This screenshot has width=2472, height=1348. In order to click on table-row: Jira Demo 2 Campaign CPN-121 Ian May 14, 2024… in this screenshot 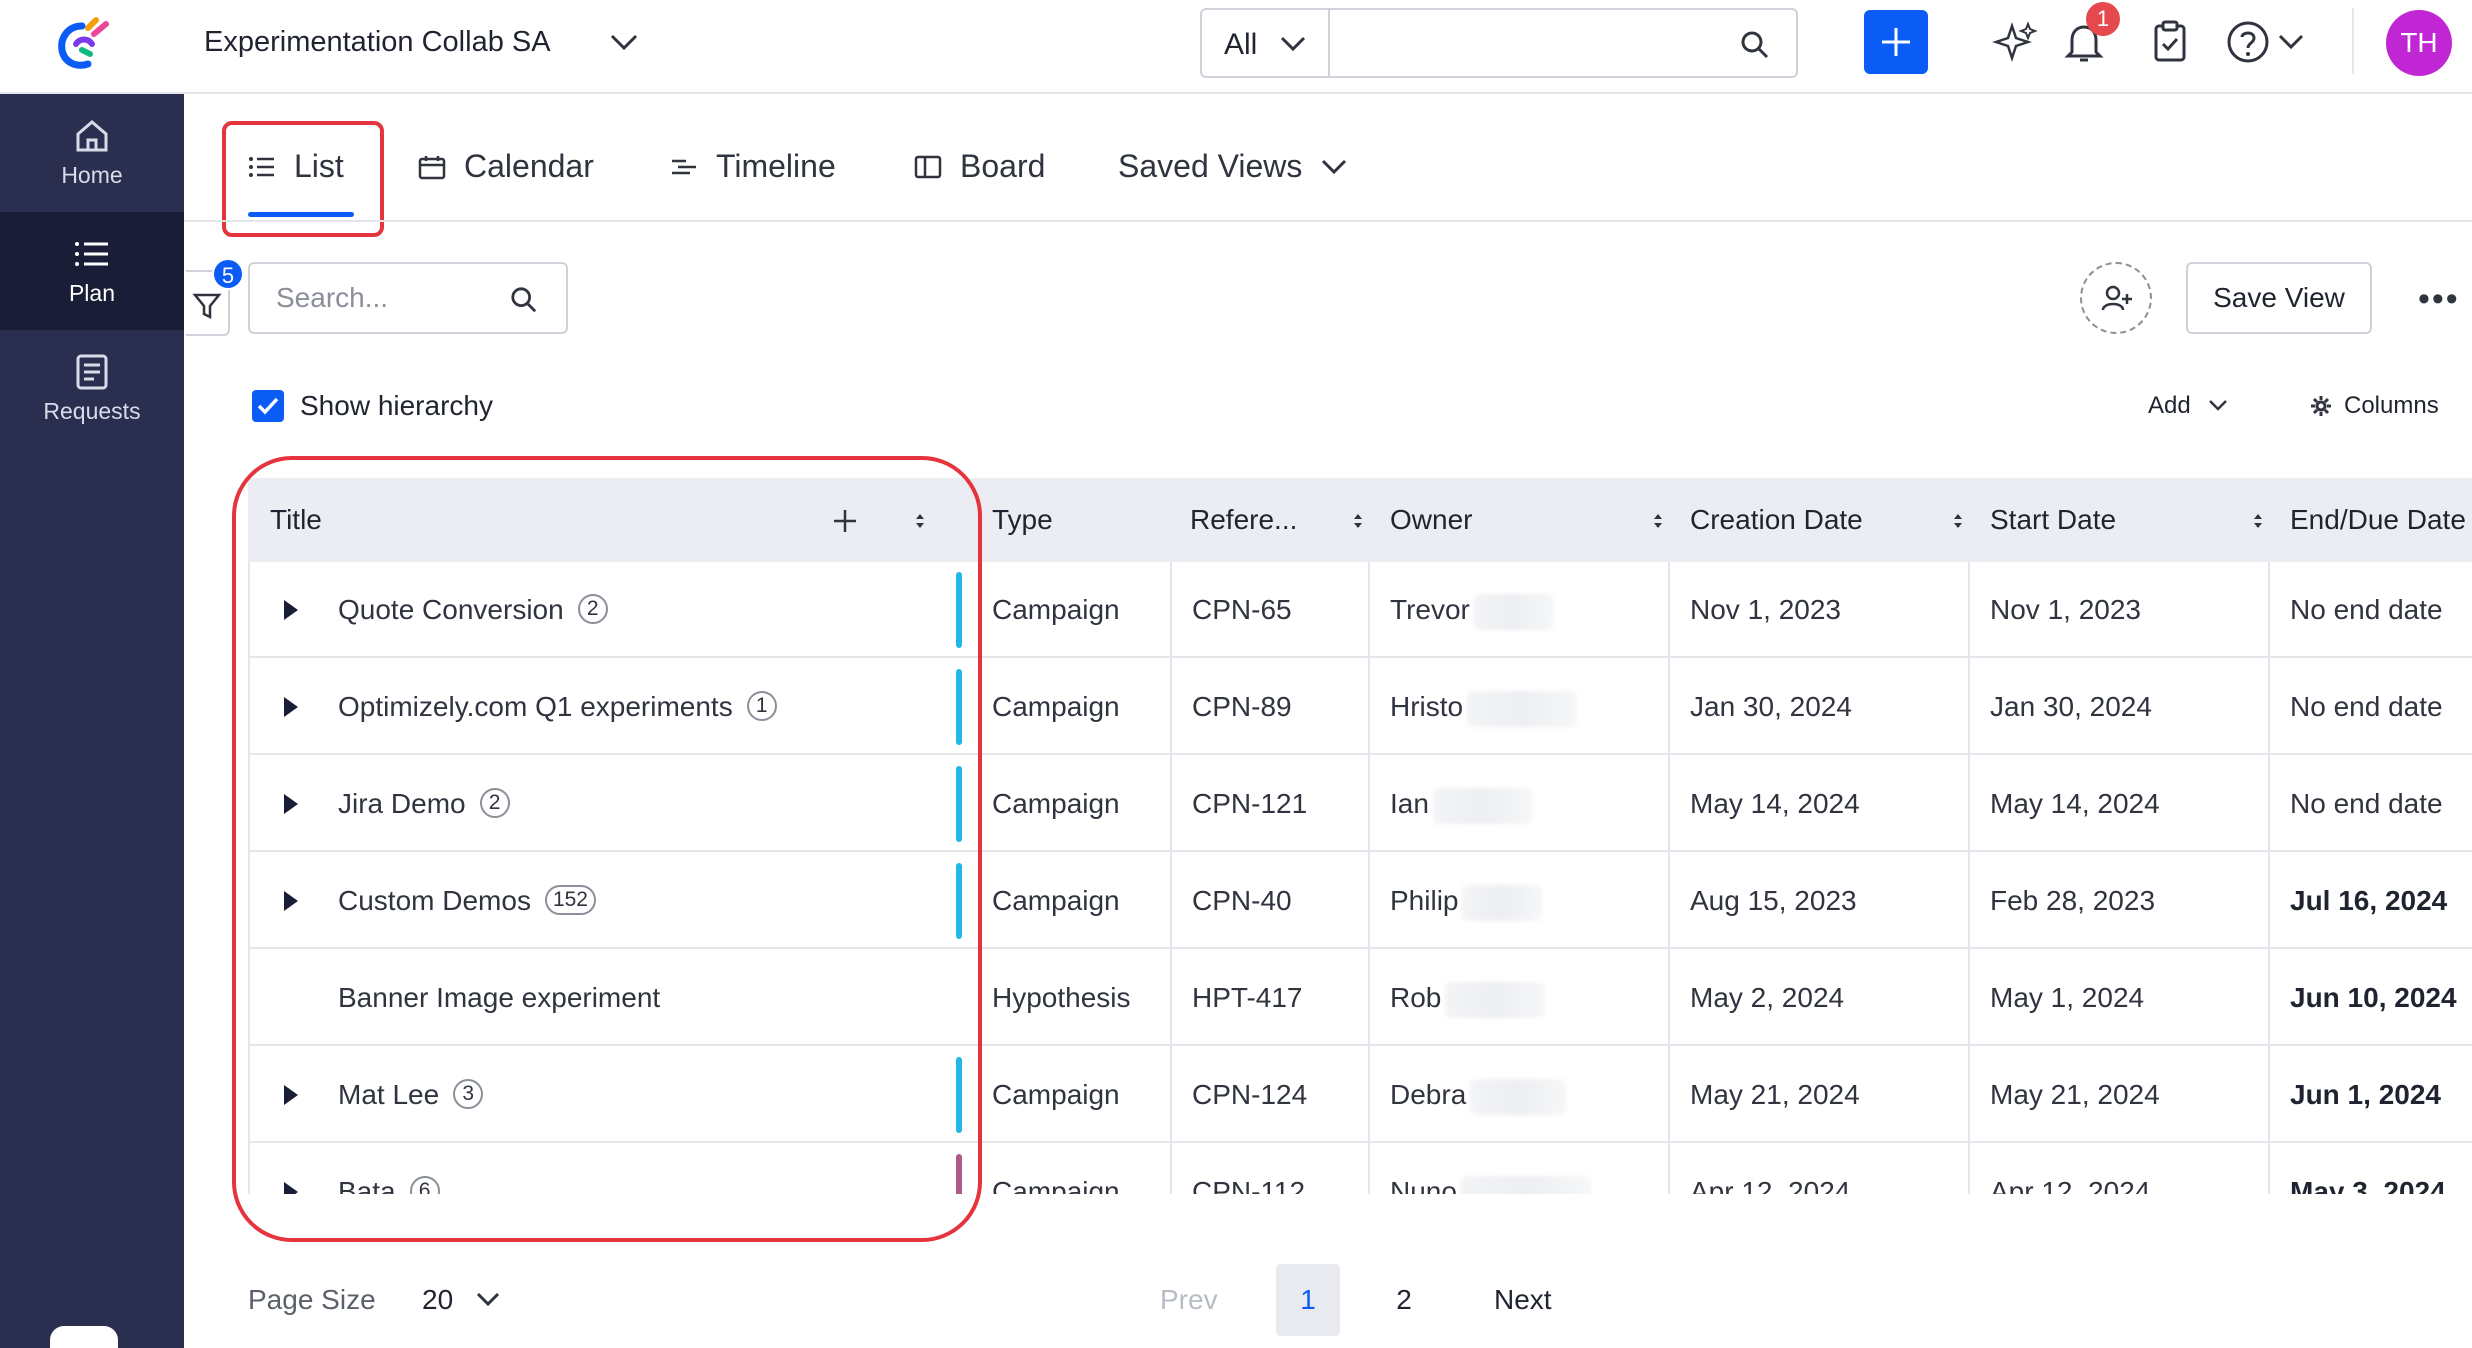, I will do `click(1360, 804)`.